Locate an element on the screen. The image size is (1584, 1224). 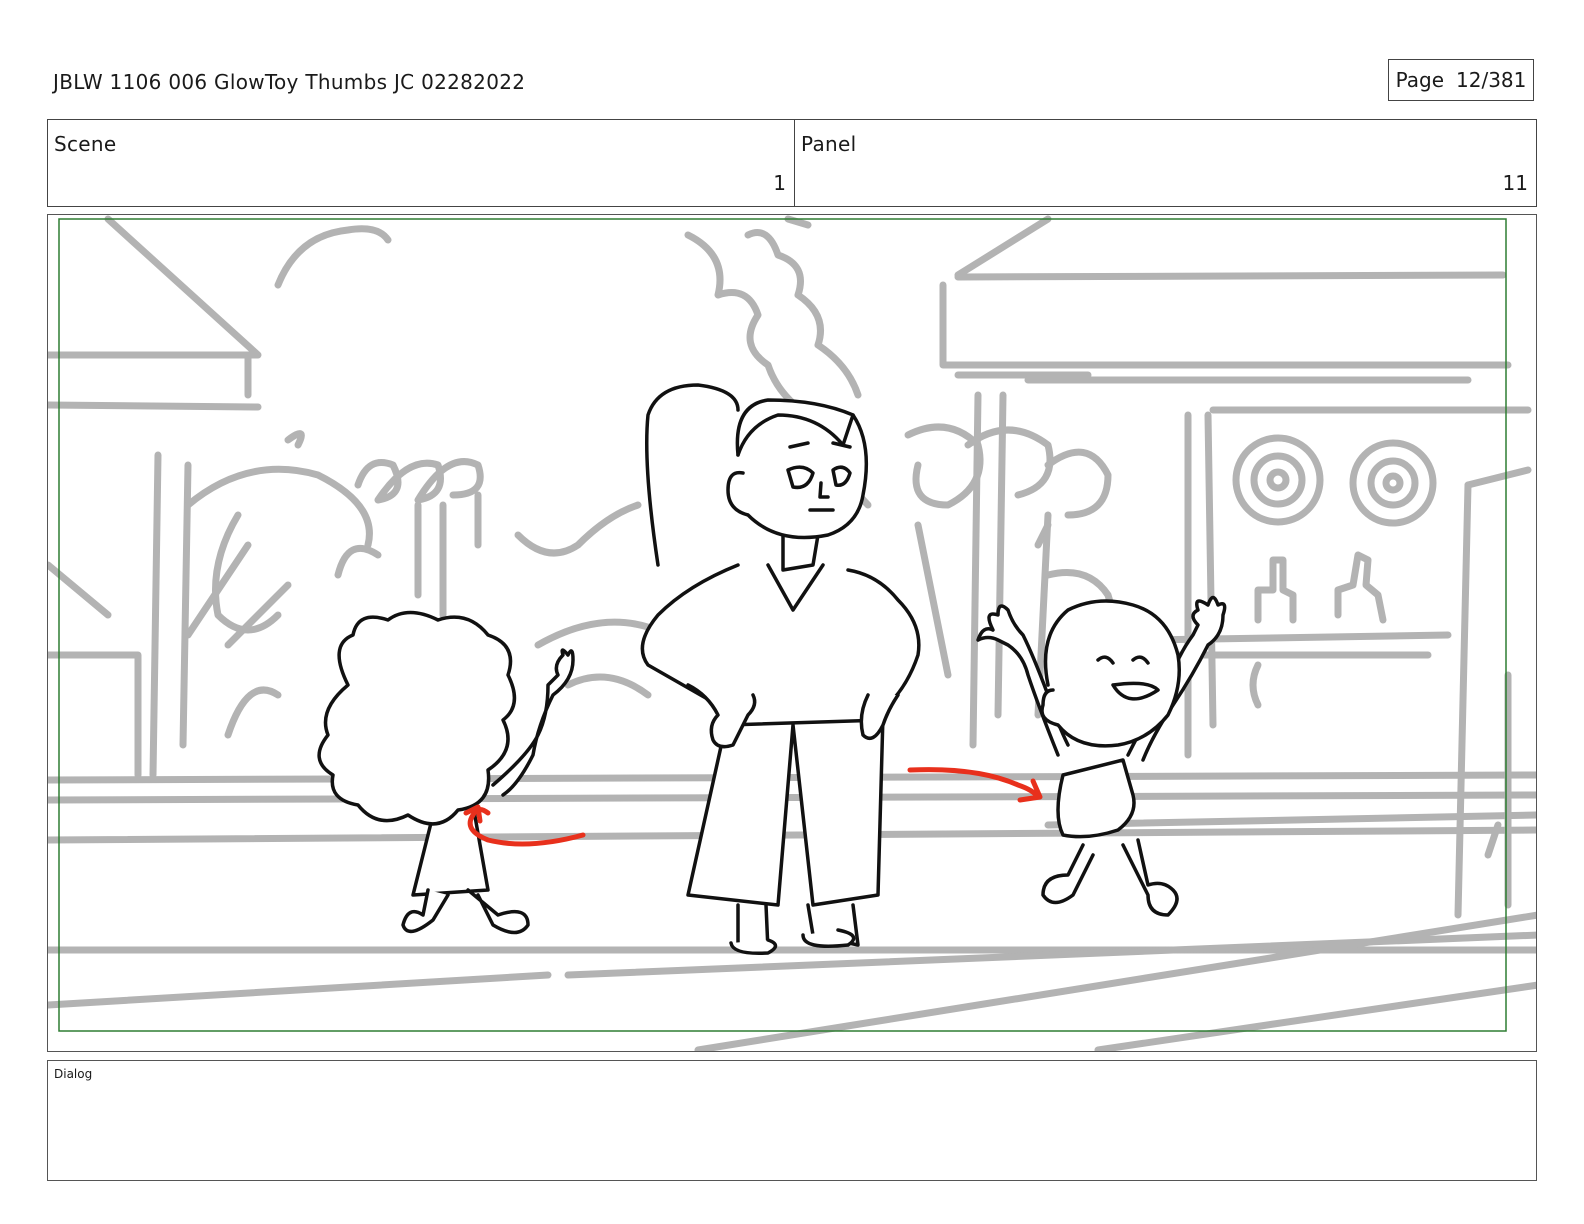
dialog-box: Dialog is located at coordinates (792, 1120).